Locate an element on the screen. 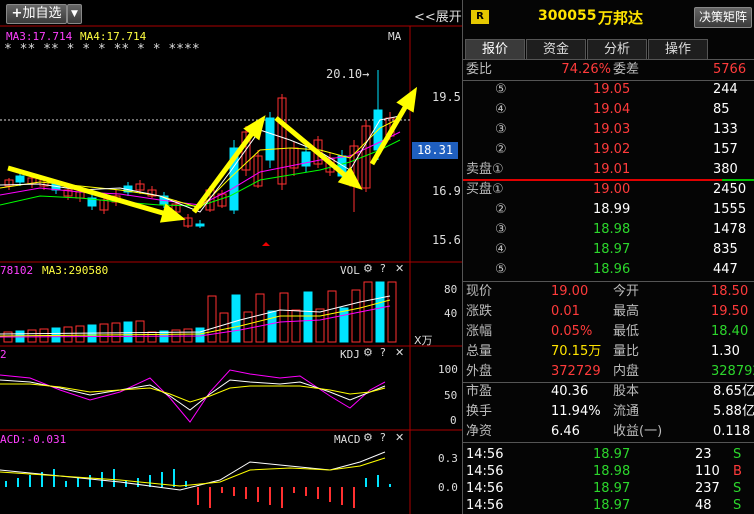 This screenshot has height=514, width=754. sell-level-row: ④ 19.04 85 is located at coordinates (608, 110).